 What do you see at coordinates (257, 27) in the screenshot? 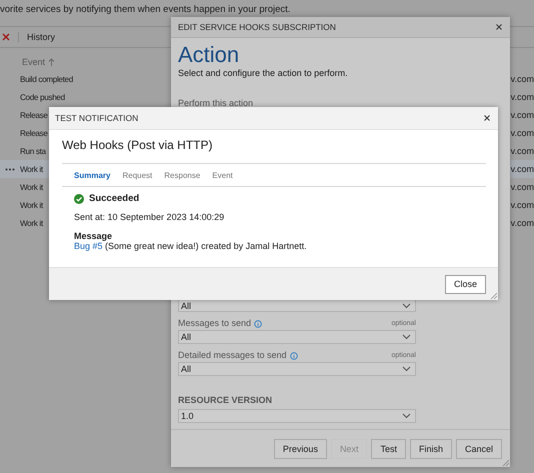
I see `dialog-title: EDIT SERVICE HOOKS SUBSCRIPTION` at bounding box center [257, 27].